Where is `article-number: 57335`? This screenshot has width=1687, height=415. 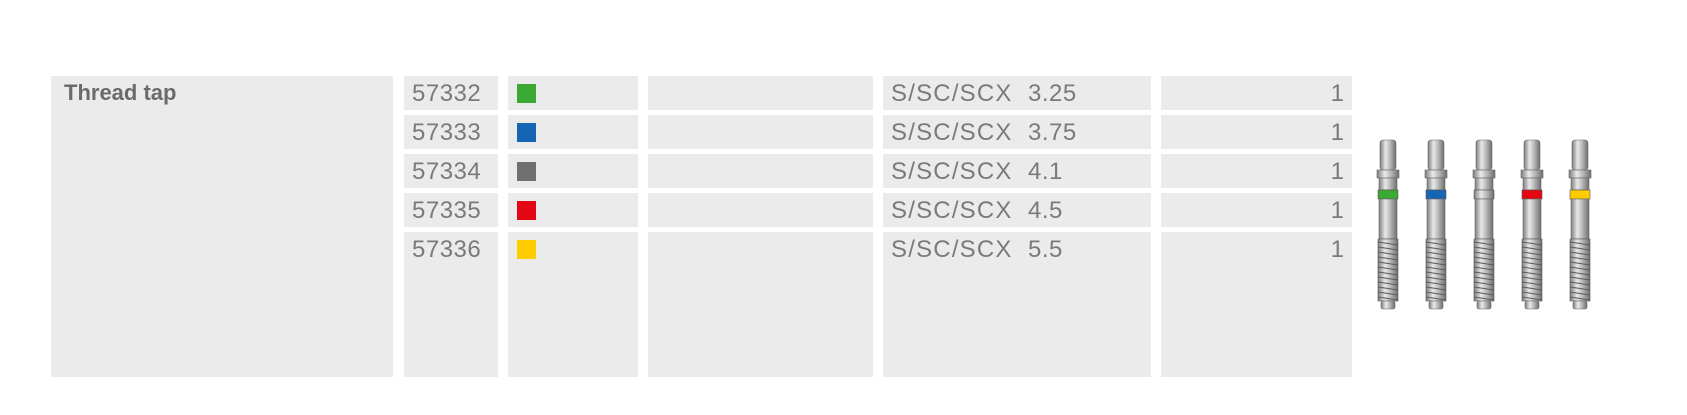 article-number: 57335 is located at coordinates (447, 210).